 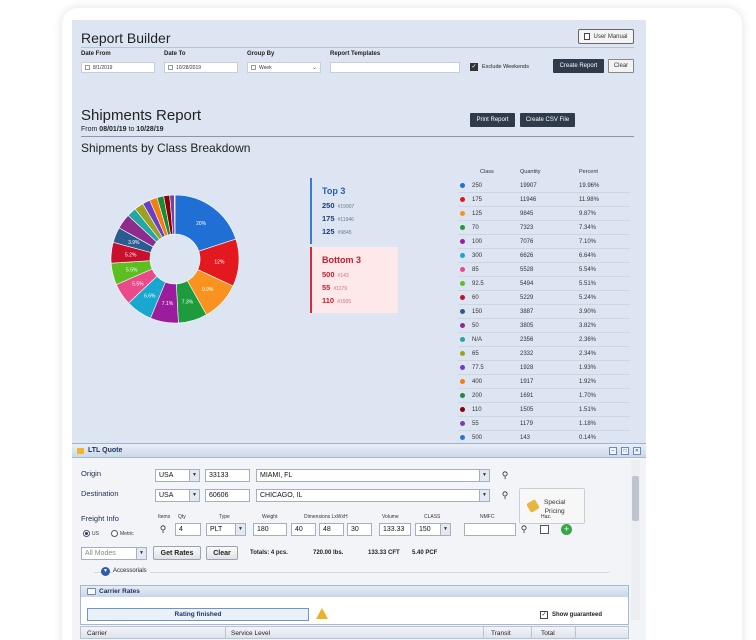 What do you see at coordinates (331, 529) in the screenshot?
I see `width-input: 48` at bounding box center [331, 529].